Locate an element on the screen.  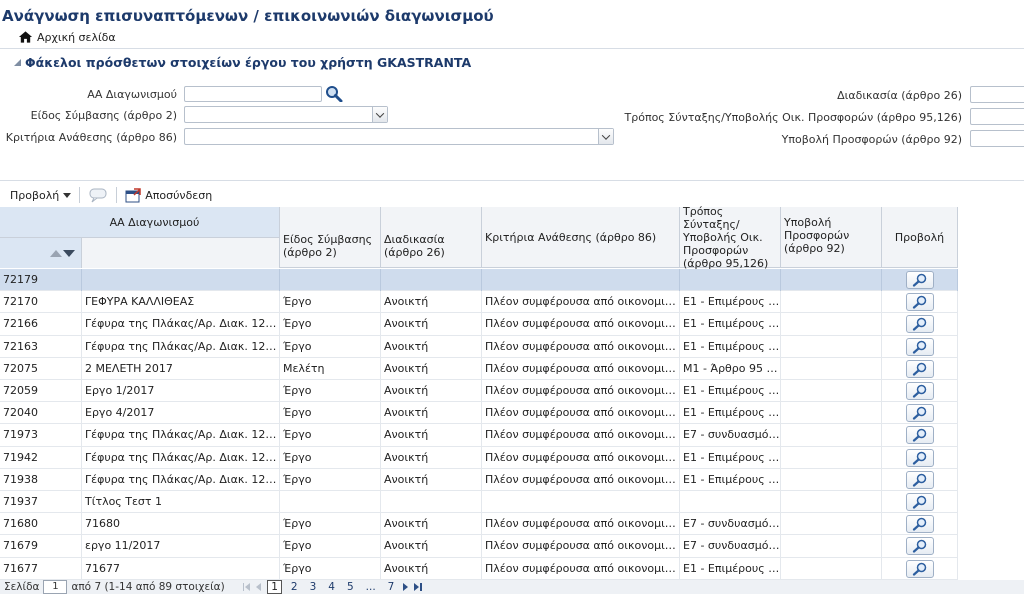
freeze-icon is located at coordinates (98, 195).